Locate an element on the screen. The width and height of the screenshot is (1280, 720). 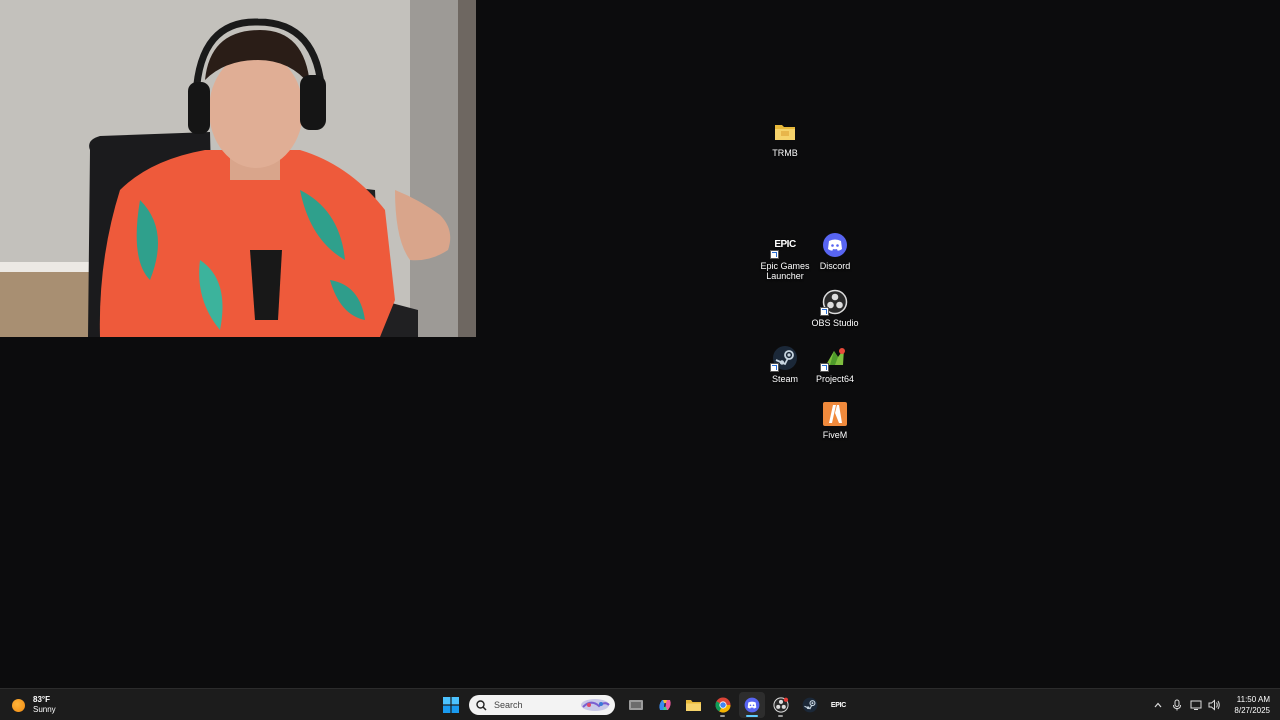
search-highlight-icon is located at coordinates (595, 705).